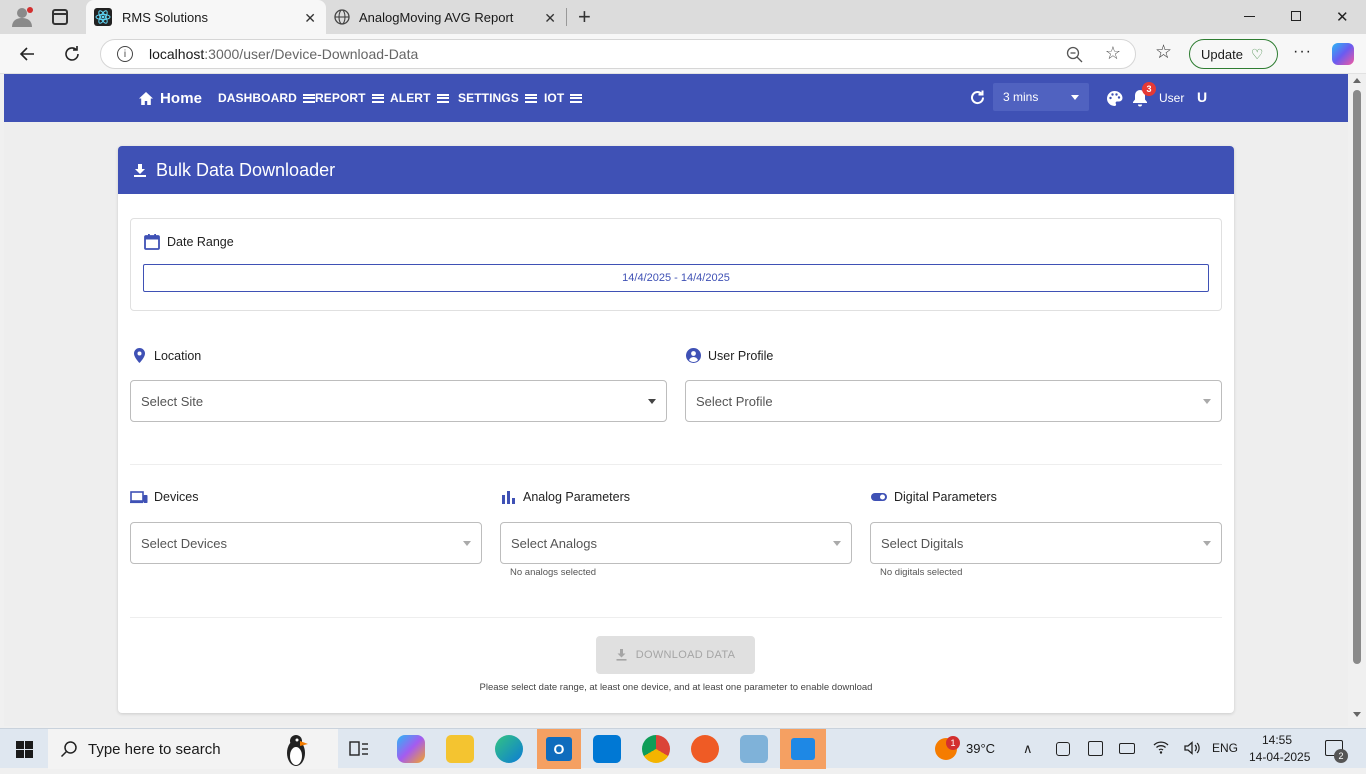 The width and height of the screenshot is (1366, 774). What do you see at coordinates (306, 543) in the screenshot?
I see `devices-select: Select Devices` at bounding box center [306, 543].